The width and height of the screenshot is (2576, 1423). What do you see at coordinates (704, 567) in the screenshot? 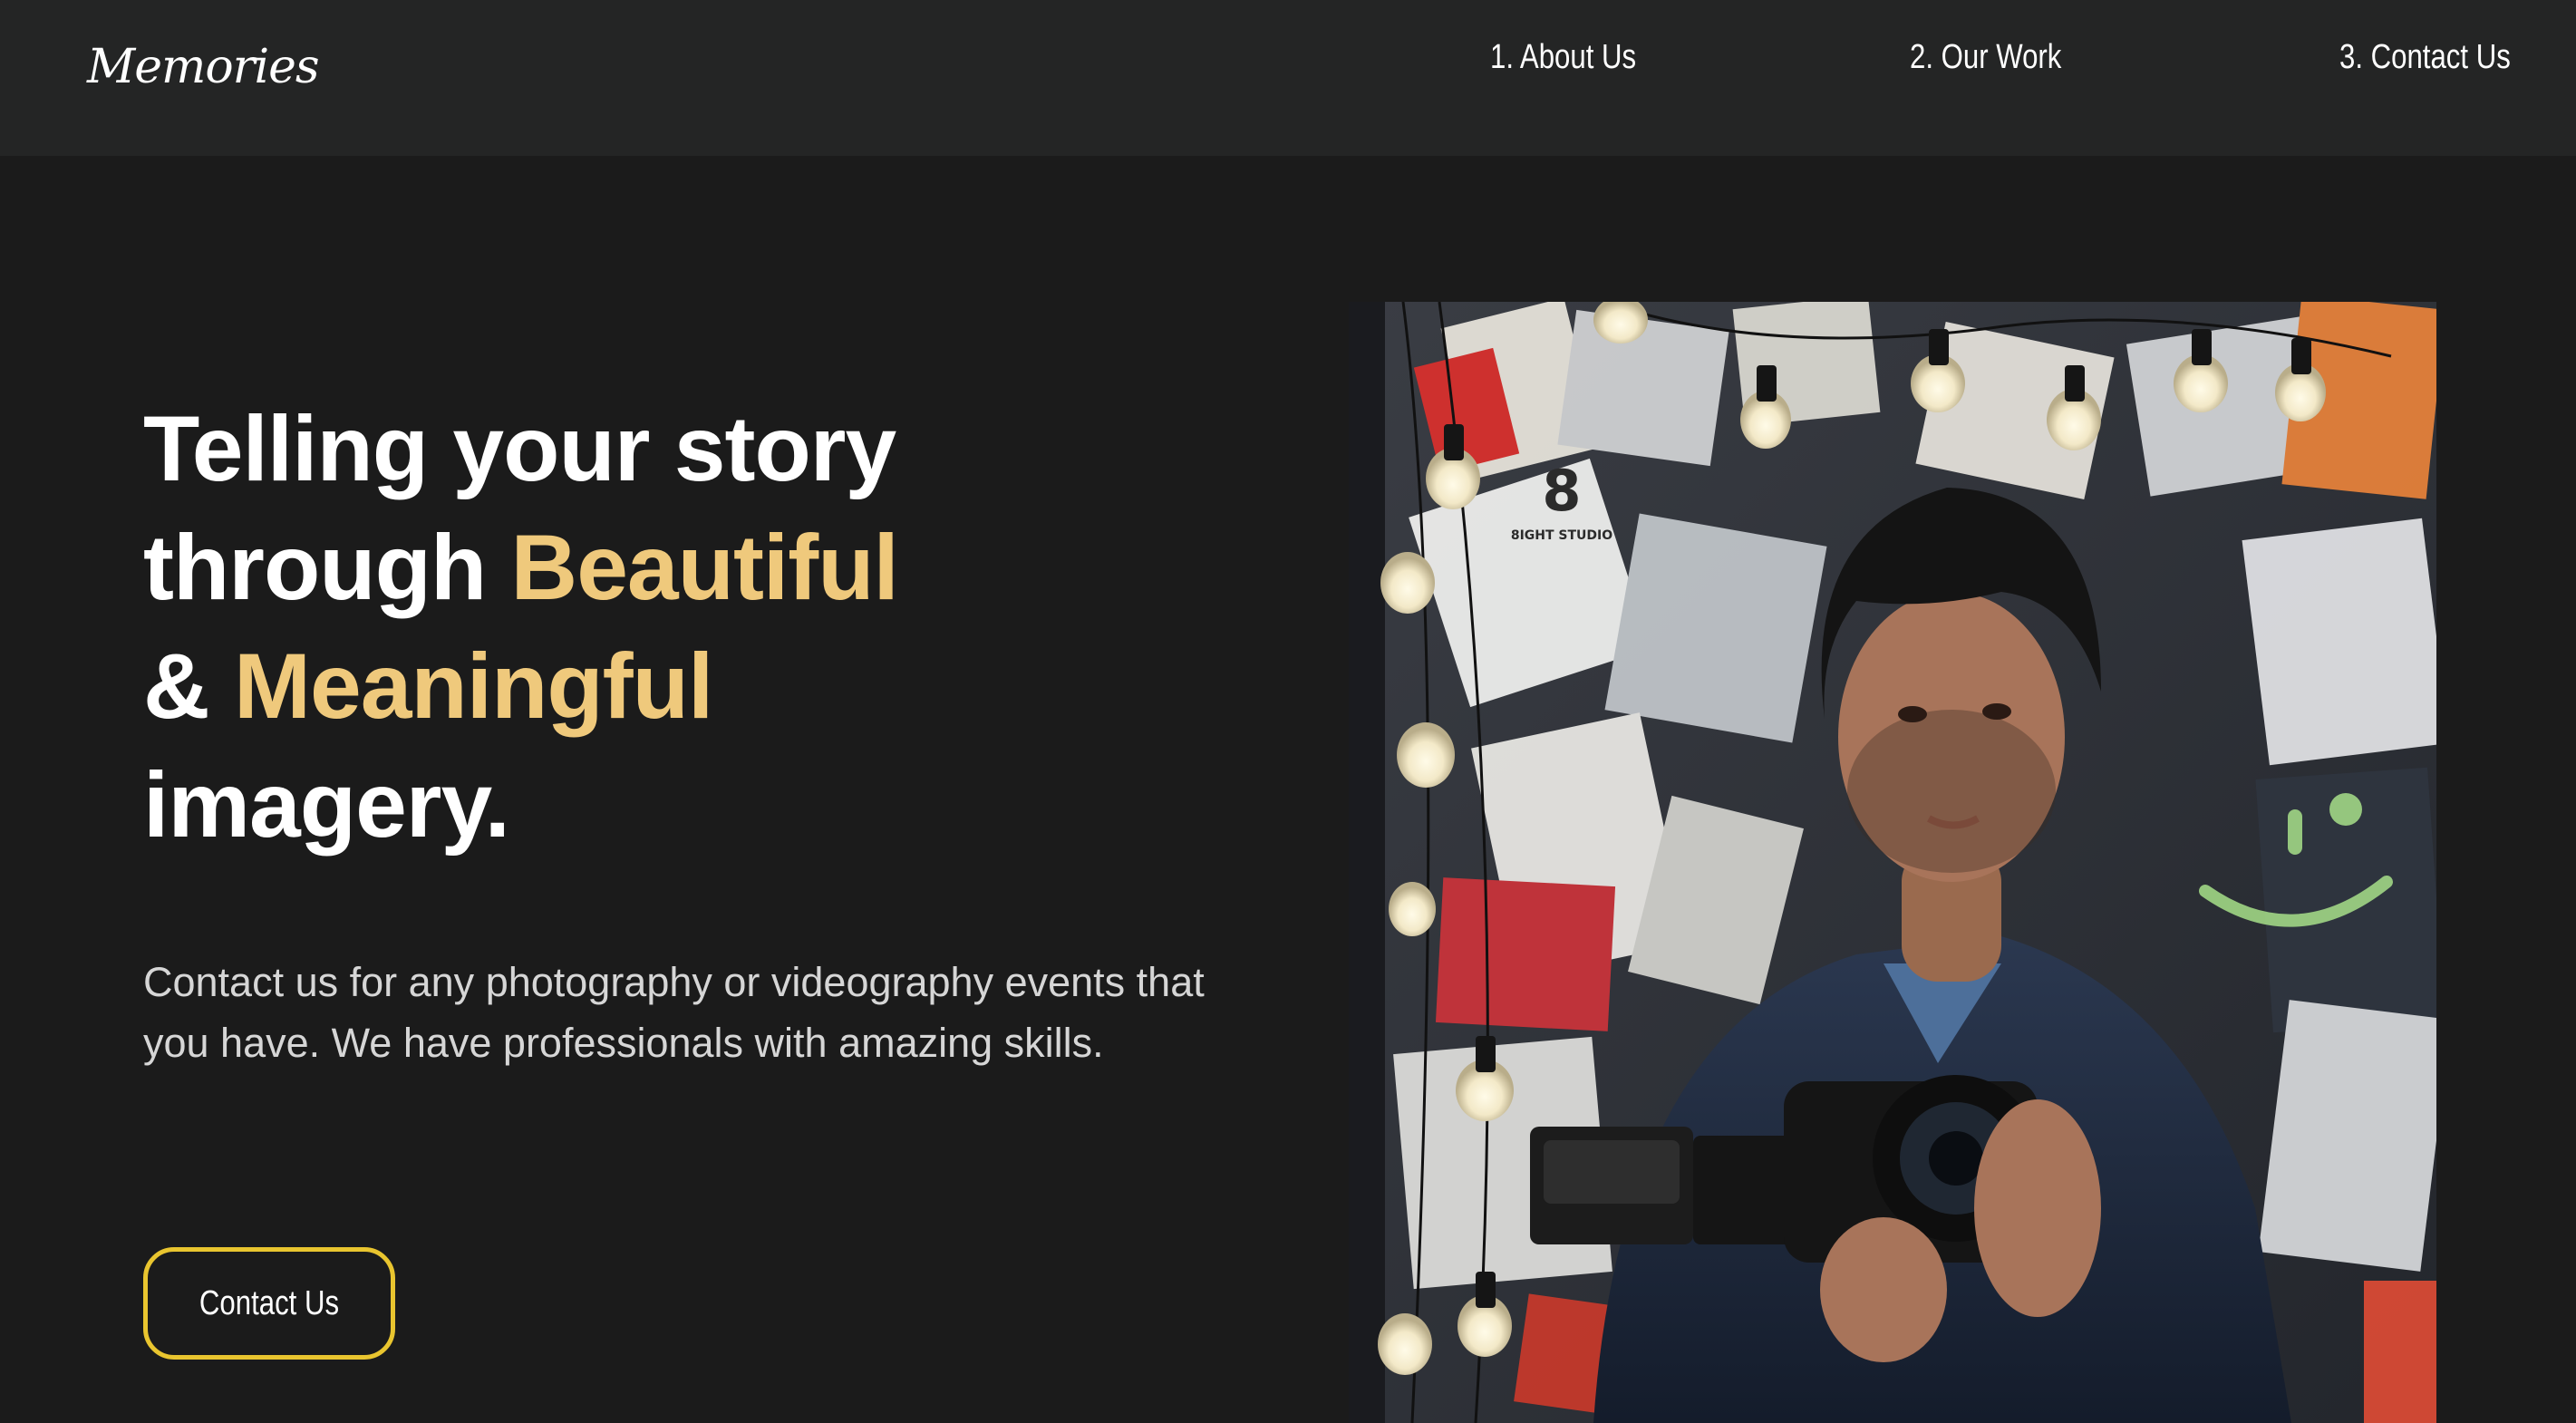
I see `hero-title-accent-beautiful: Beautiful` at bounding box center [704, 567].